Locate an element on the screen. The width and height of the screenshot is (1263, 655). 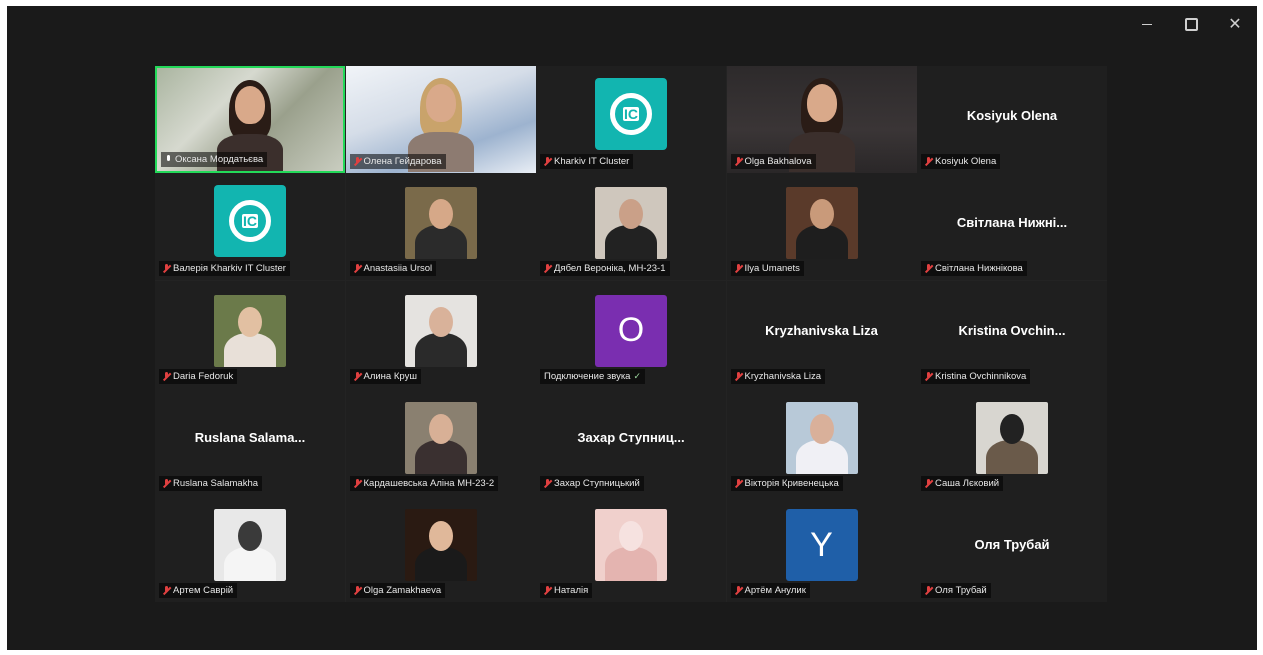
restore-icon is located at coordinates (1191, 24).